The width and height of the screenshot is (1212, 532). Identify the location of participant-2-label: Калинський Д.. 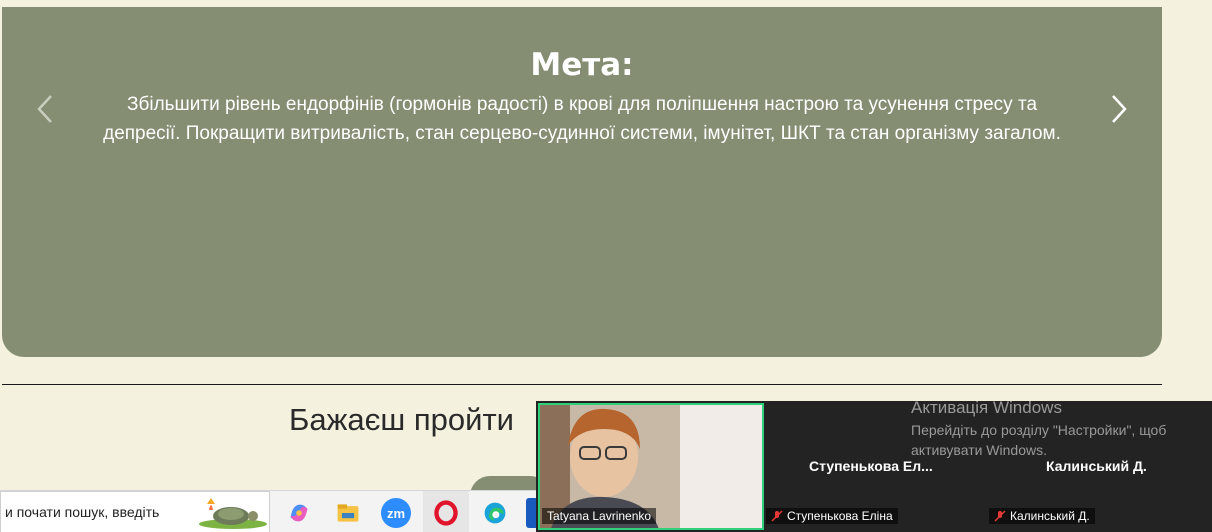
(1042, 516).